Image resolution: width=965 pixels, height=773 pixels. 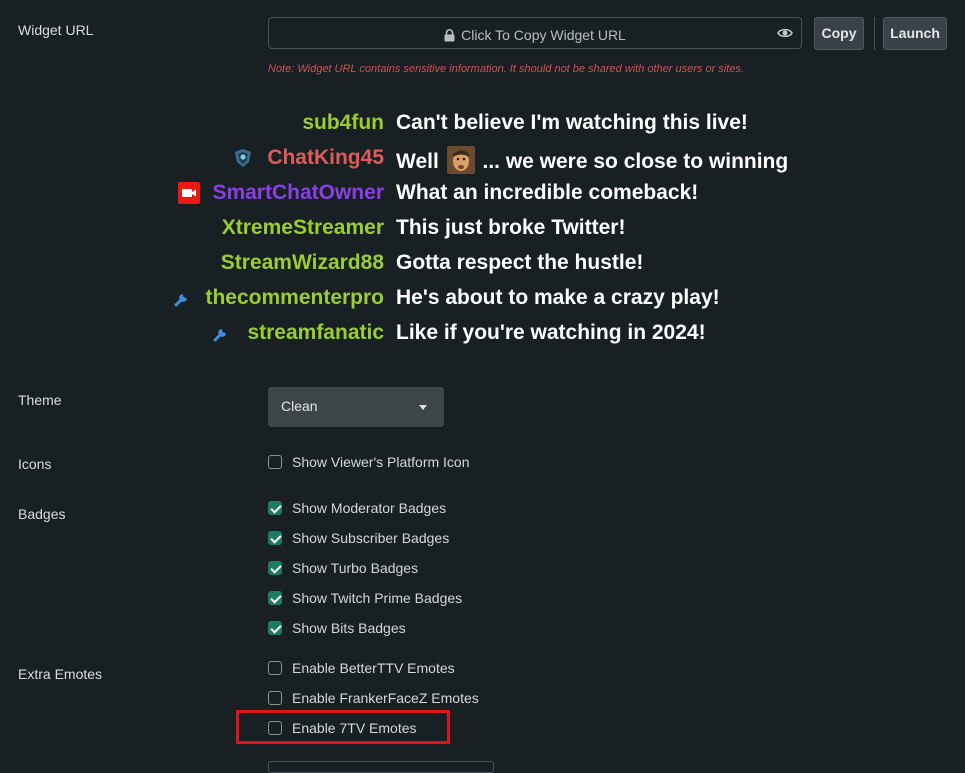 What do you see at coordinates (558, 297) in the screenshot?
I see `chat-message: He's about to make a crazy play!` at bounding box center [558, 297].